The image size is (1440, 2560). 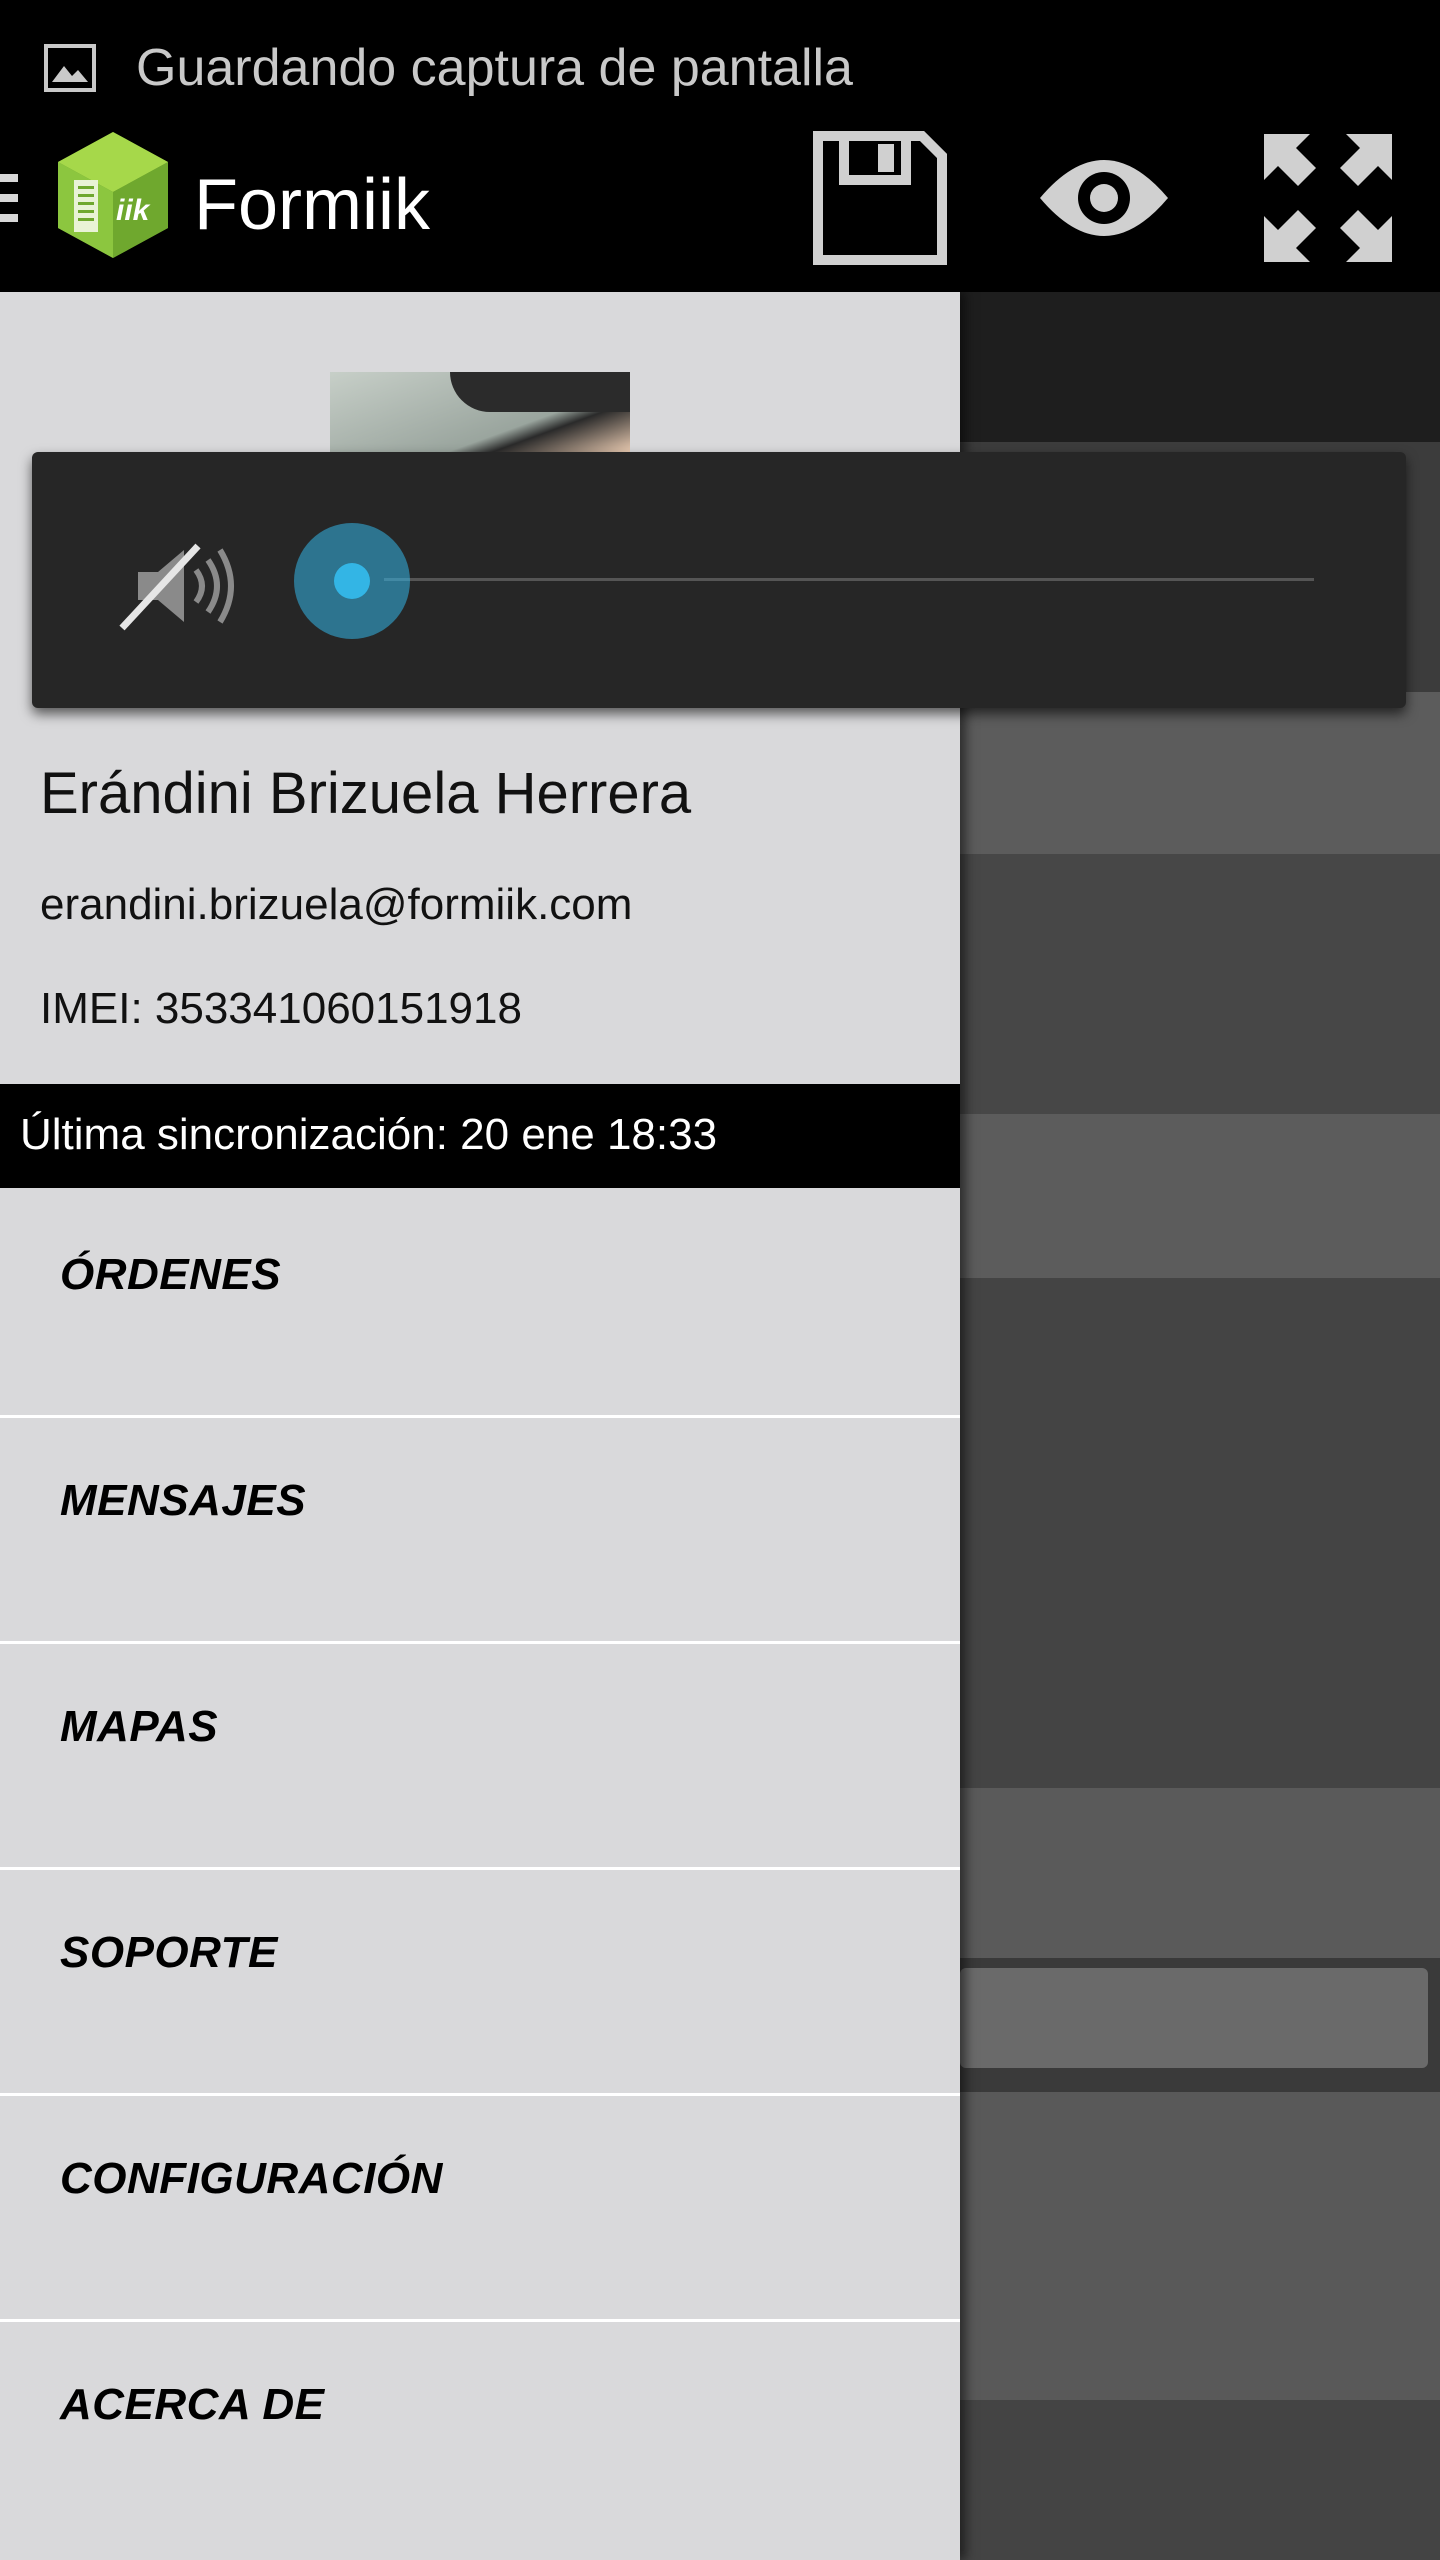 I want to click on menu-item-label: ACERCA DE, so click(x=192, y=2404).